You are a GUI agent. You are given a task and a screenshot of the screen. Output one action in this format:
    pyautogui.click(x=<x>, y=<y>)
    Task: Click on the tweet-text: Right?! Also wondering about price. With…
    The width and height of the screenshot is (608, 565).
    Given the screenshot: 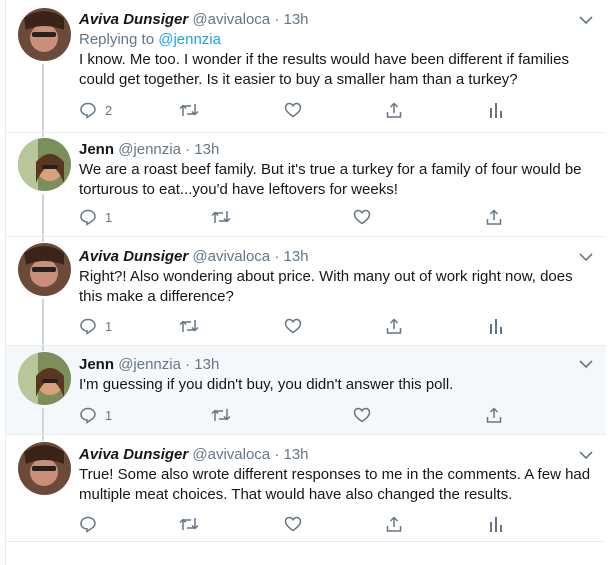 What is the action you would take?
    pyautogui.click(x=326, y=286)
    